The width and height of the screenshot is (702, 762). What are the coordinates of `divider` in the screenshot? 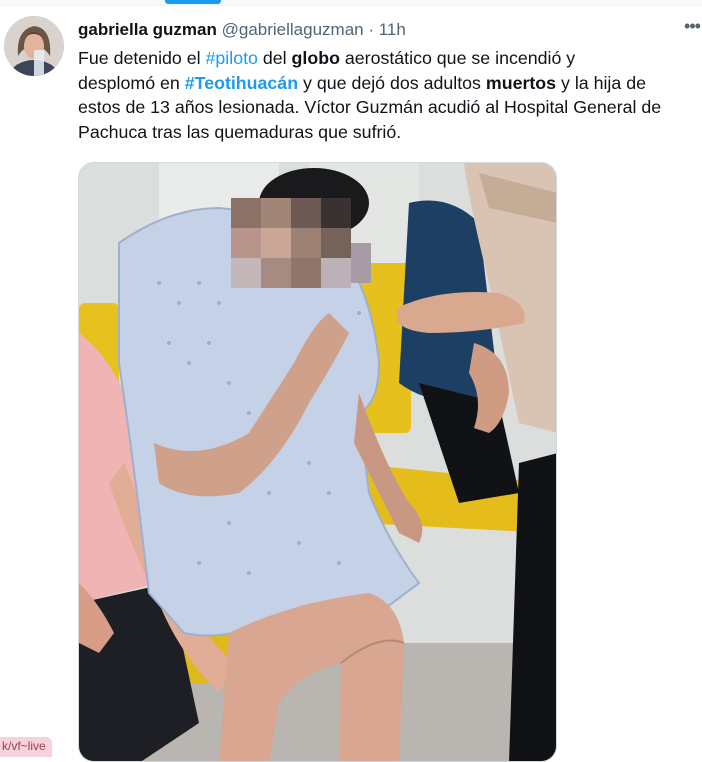 It's located at (351, 5).